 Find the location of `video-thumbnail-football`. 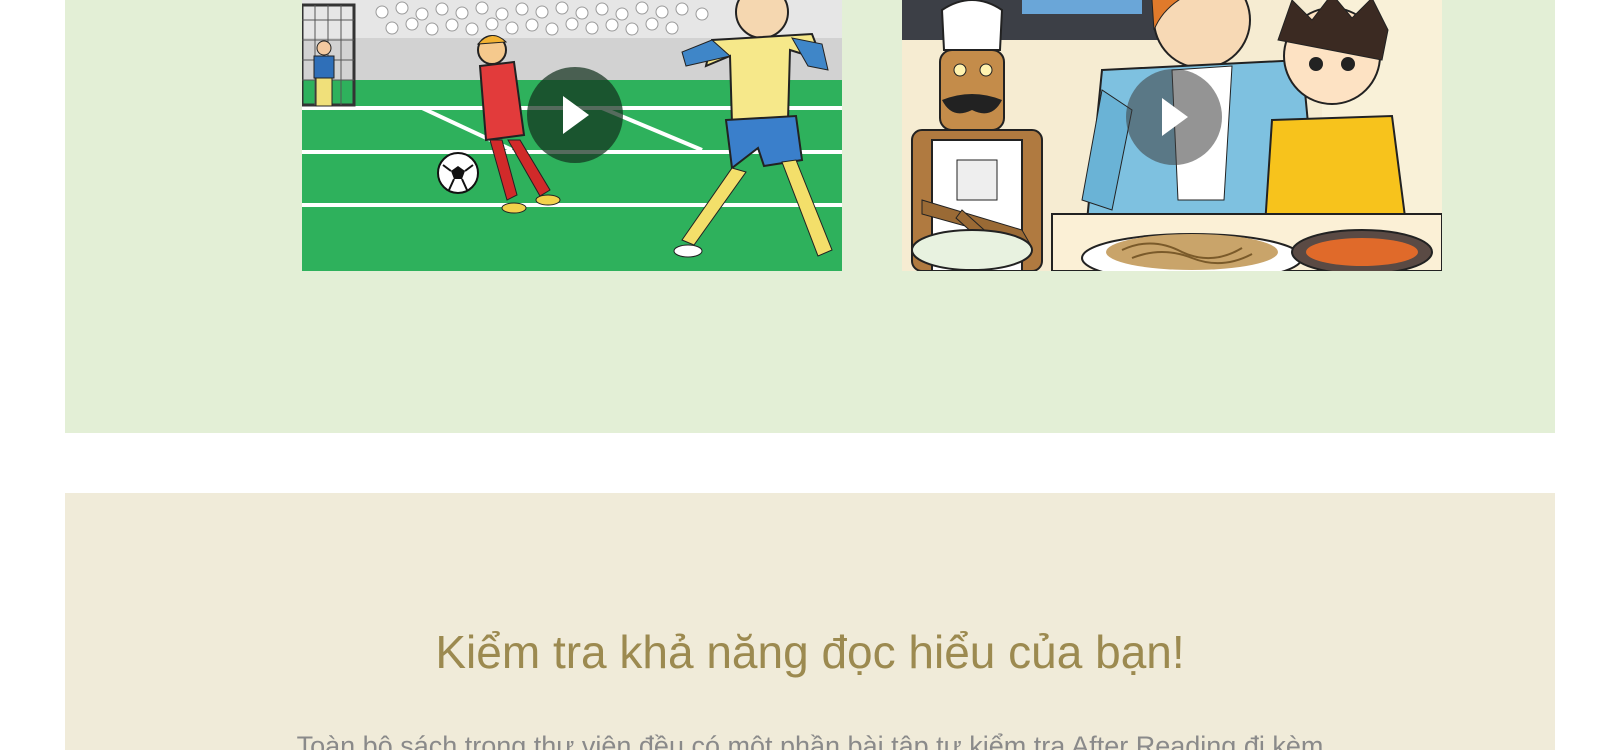

video-thumbnail-football is located at coordinates (572, 135).